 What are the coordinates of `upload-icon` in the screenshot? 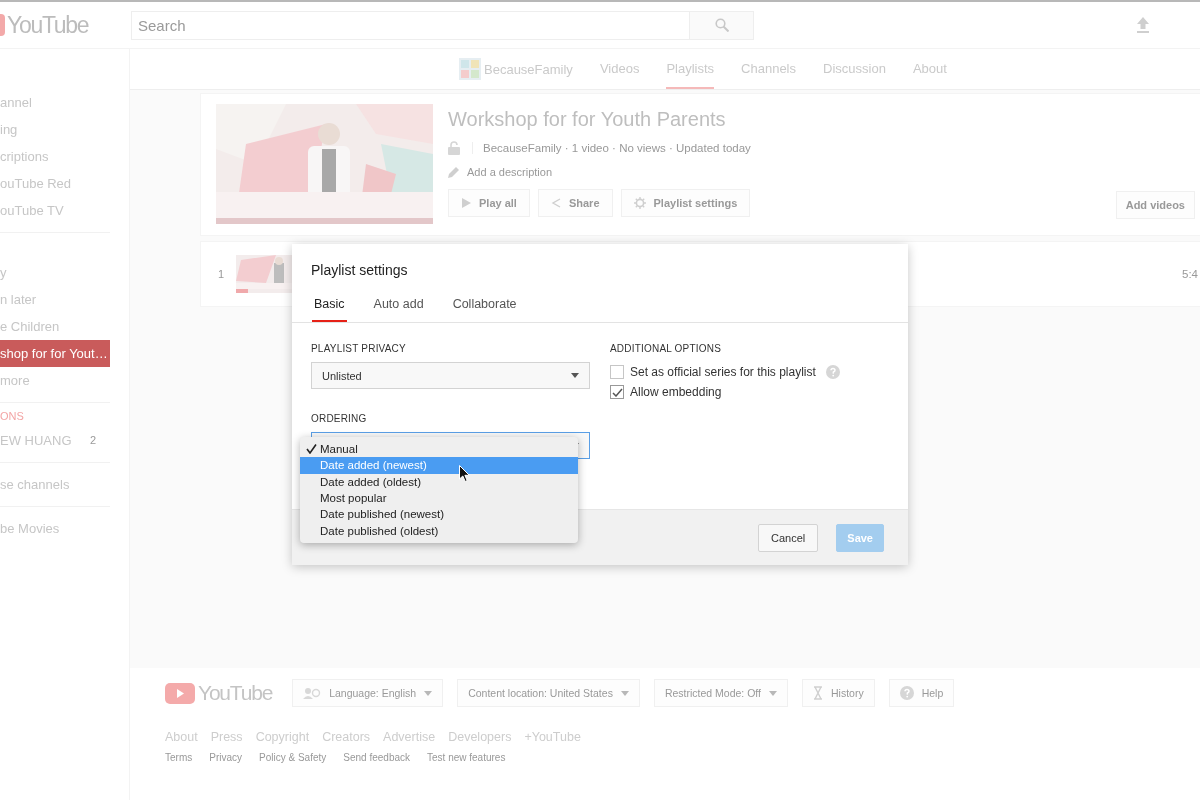 It's located at (1143, 25).